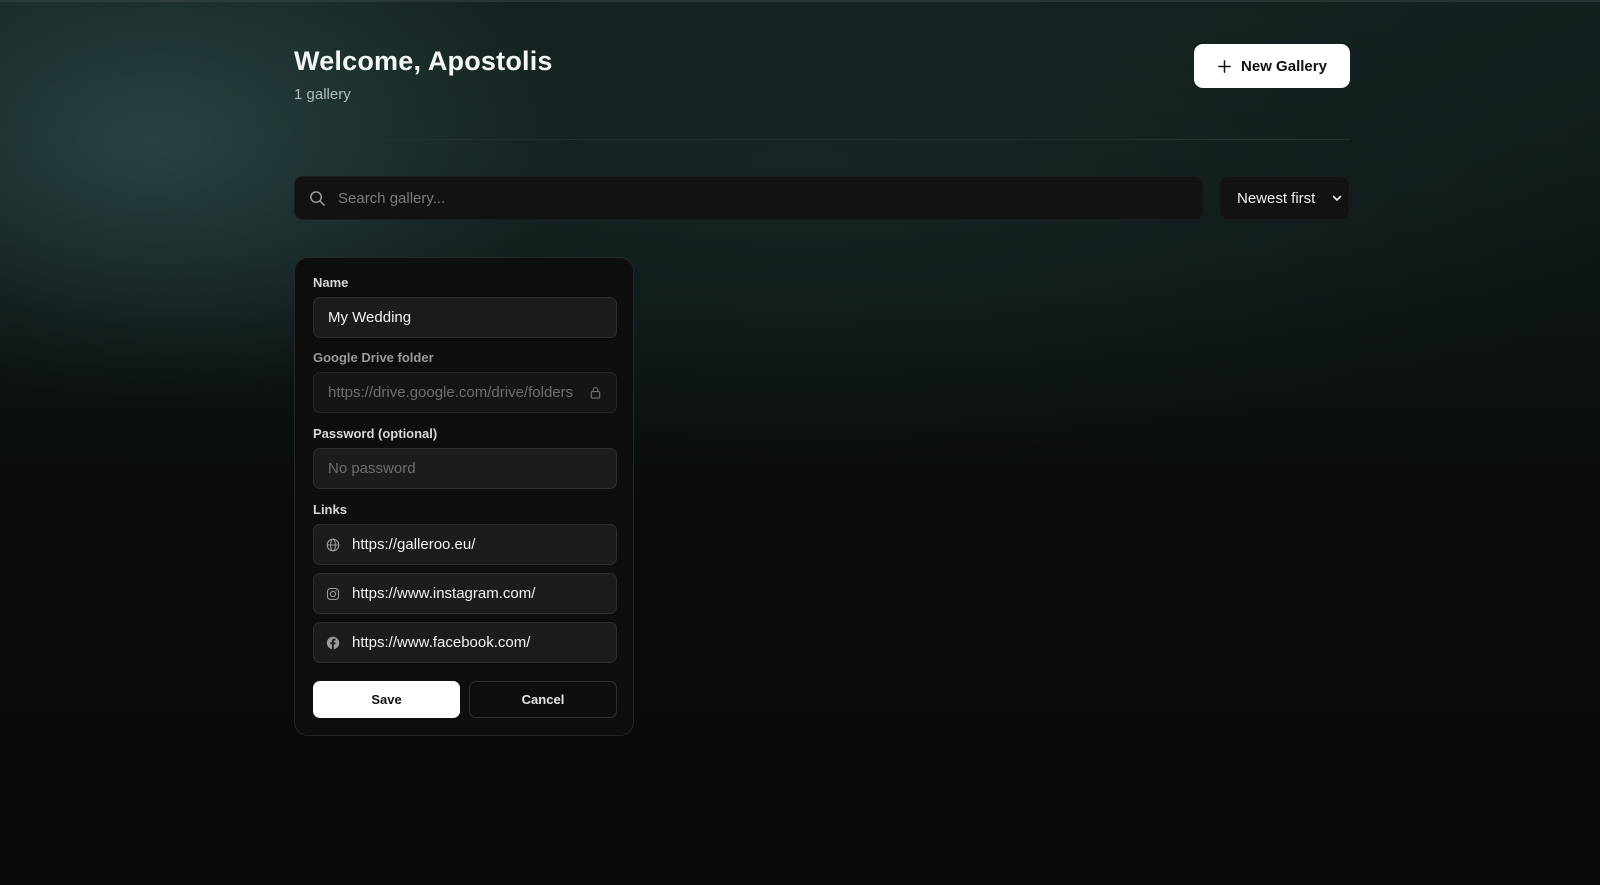 The image size is (1600, 885). What do you see at coordinates (465, 317) in the screenshot?
I see `name-field: My Wedding` at bounding box center [465, 317].